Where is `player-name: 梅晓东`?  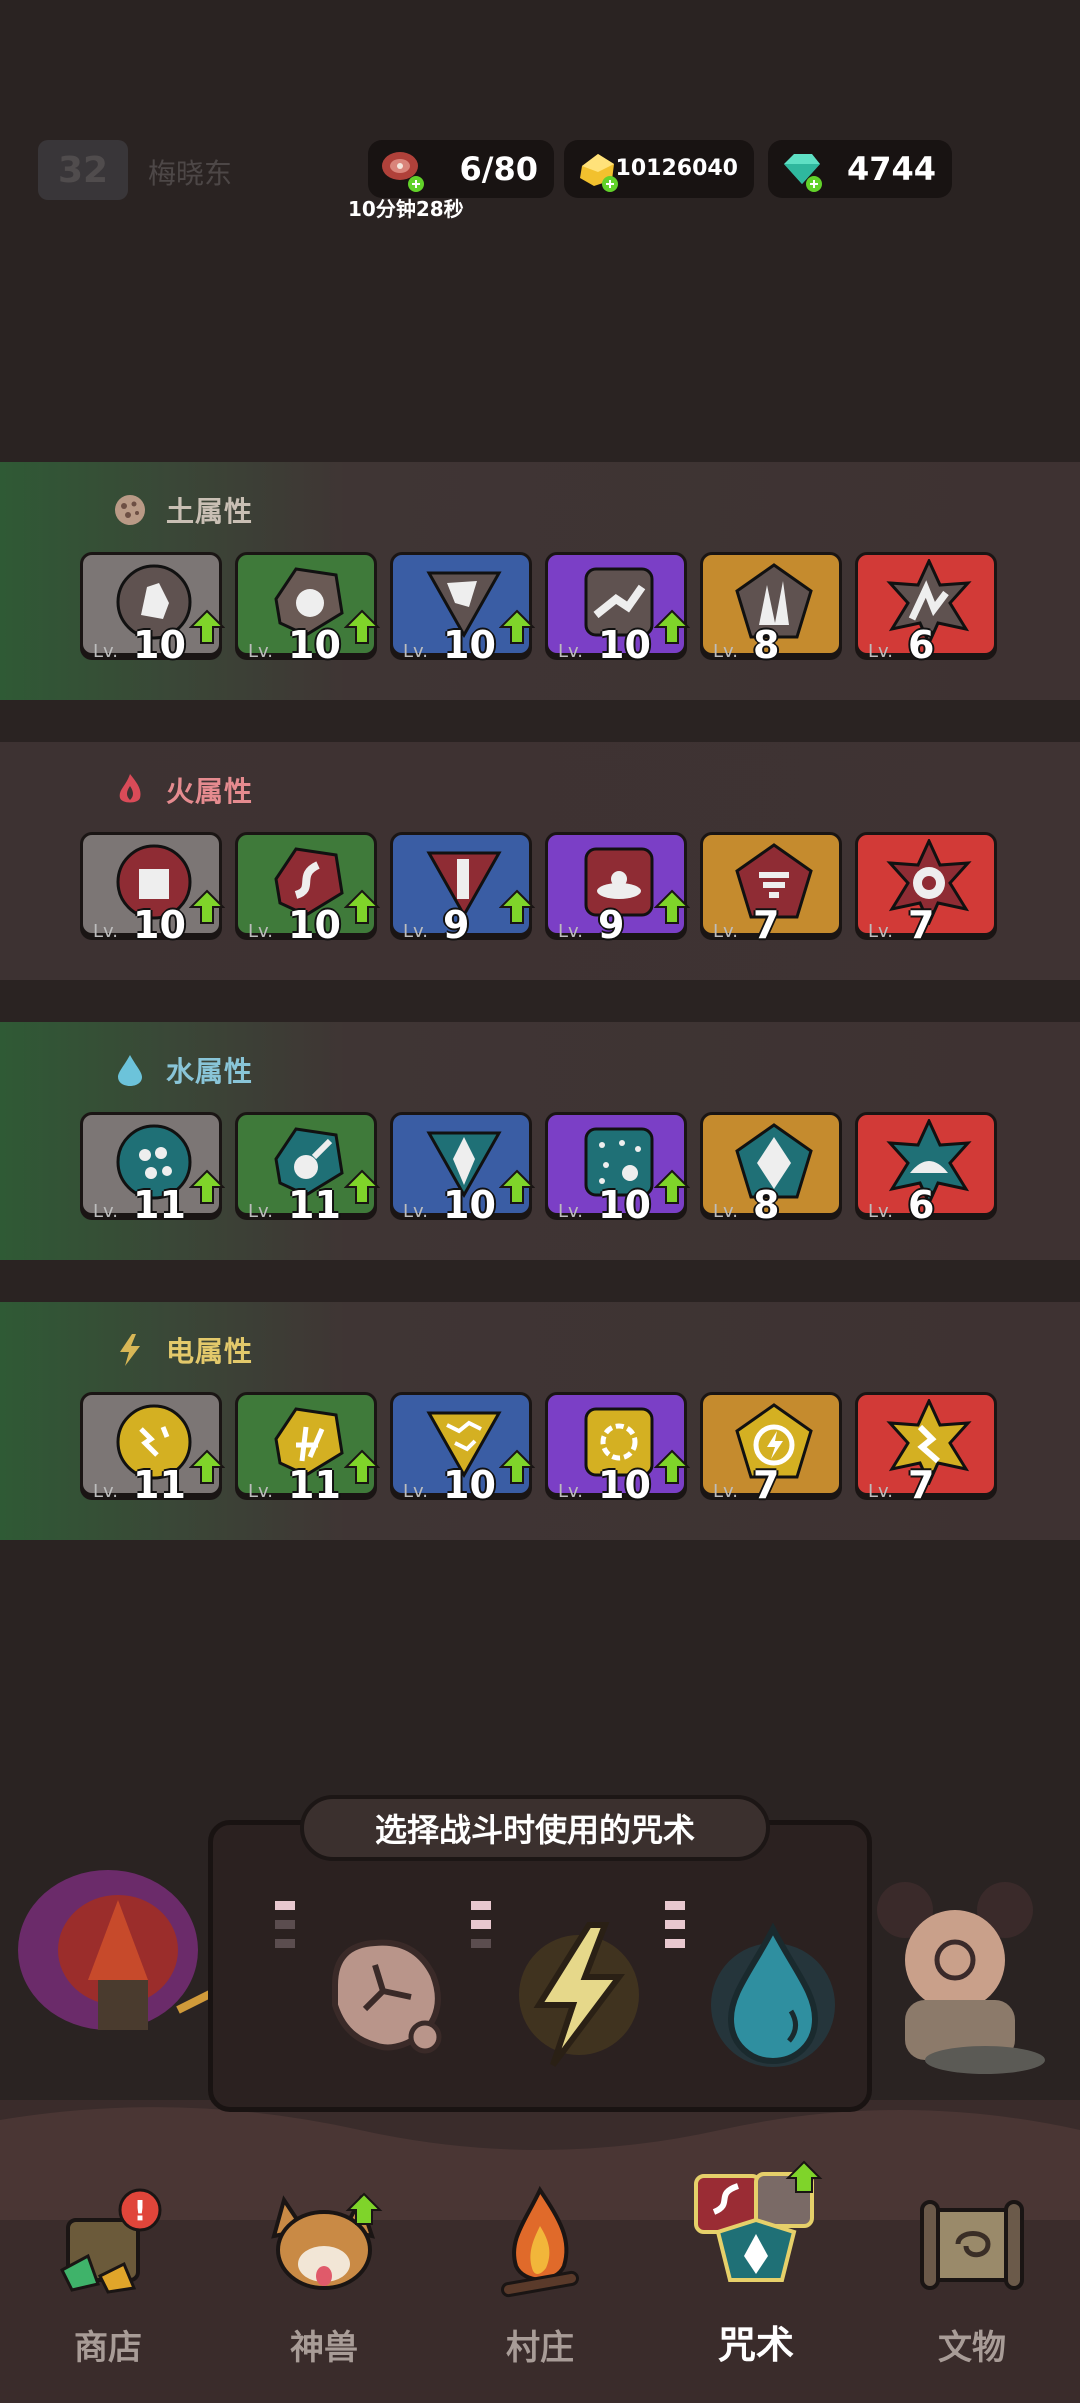 player-name: 梅晓东 is located at coordinates (190, 173).